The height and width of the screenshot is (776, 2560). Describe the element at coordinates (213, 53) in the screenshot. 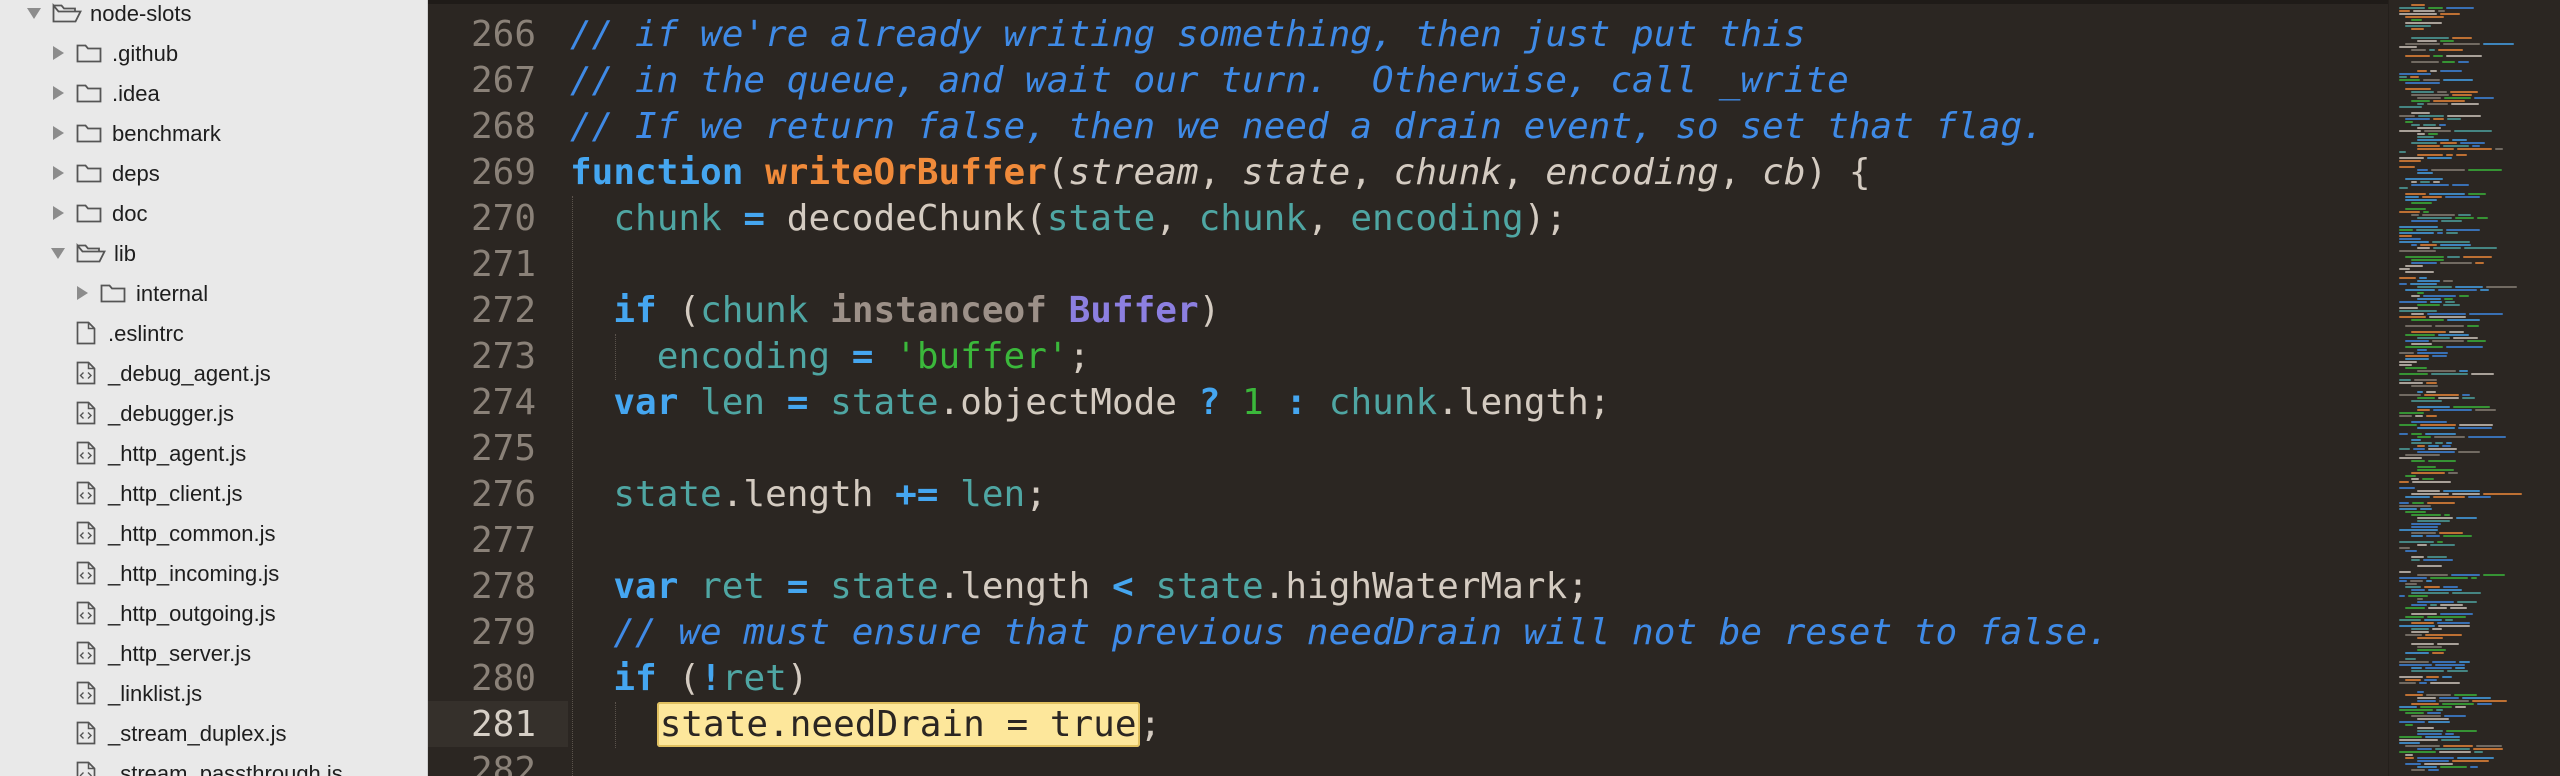

I see `tree-folder-github: .github` at that location.